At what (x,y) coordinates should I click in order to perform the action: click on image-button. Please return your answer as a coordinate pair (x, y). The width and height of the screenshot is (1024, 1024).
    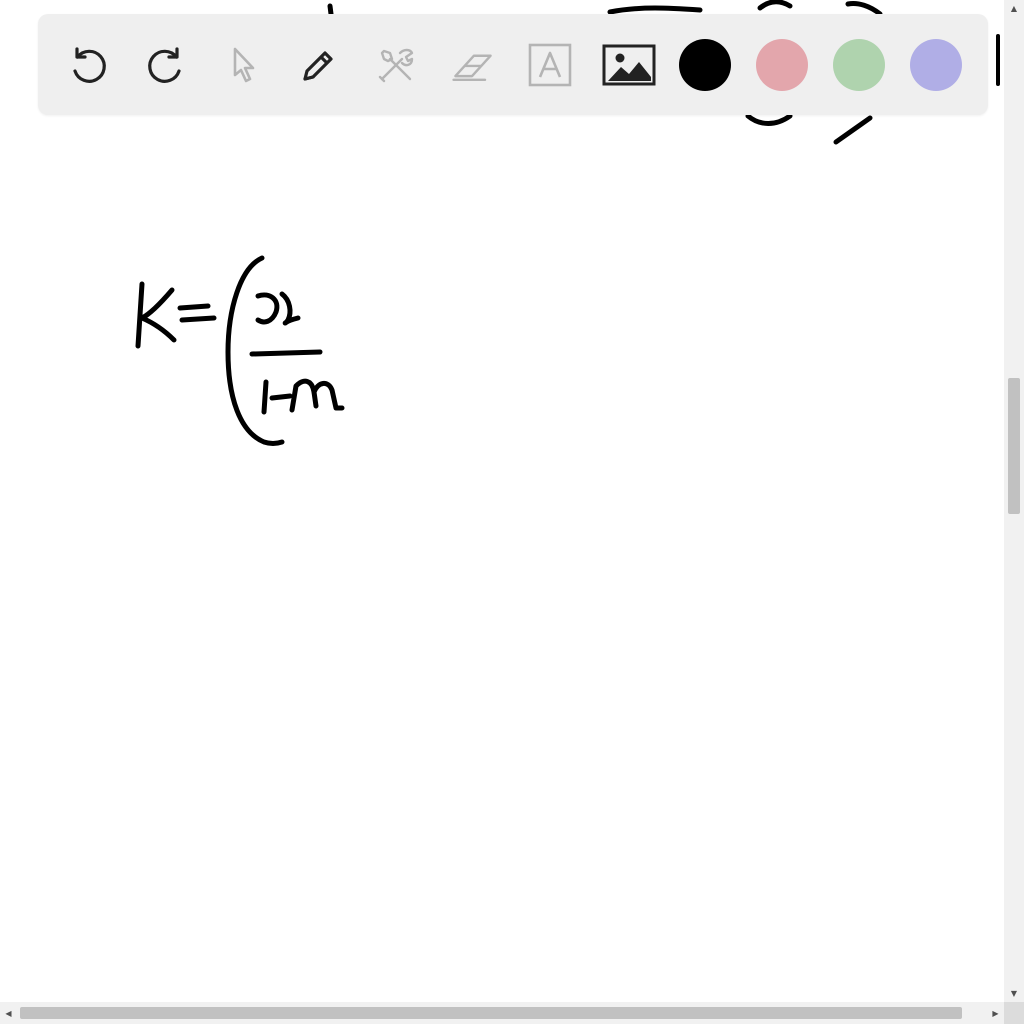
    Looking at the image, I should click on (629, 65).